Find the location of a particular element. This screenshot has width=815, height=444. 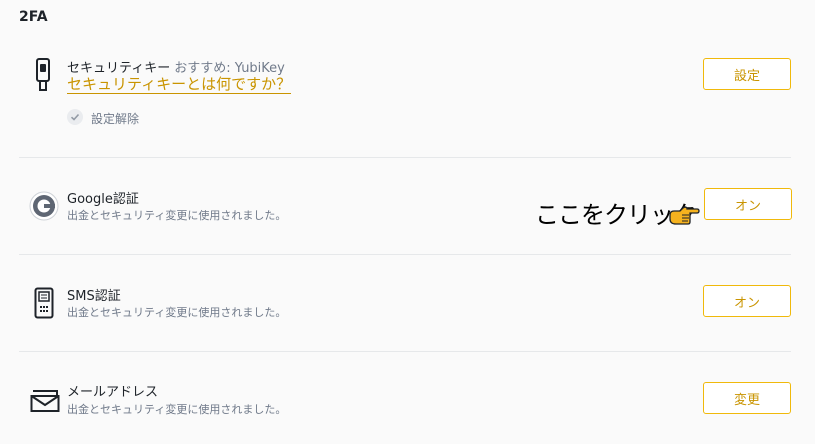

phone-sms-icon is located at coordinates (44, 305).